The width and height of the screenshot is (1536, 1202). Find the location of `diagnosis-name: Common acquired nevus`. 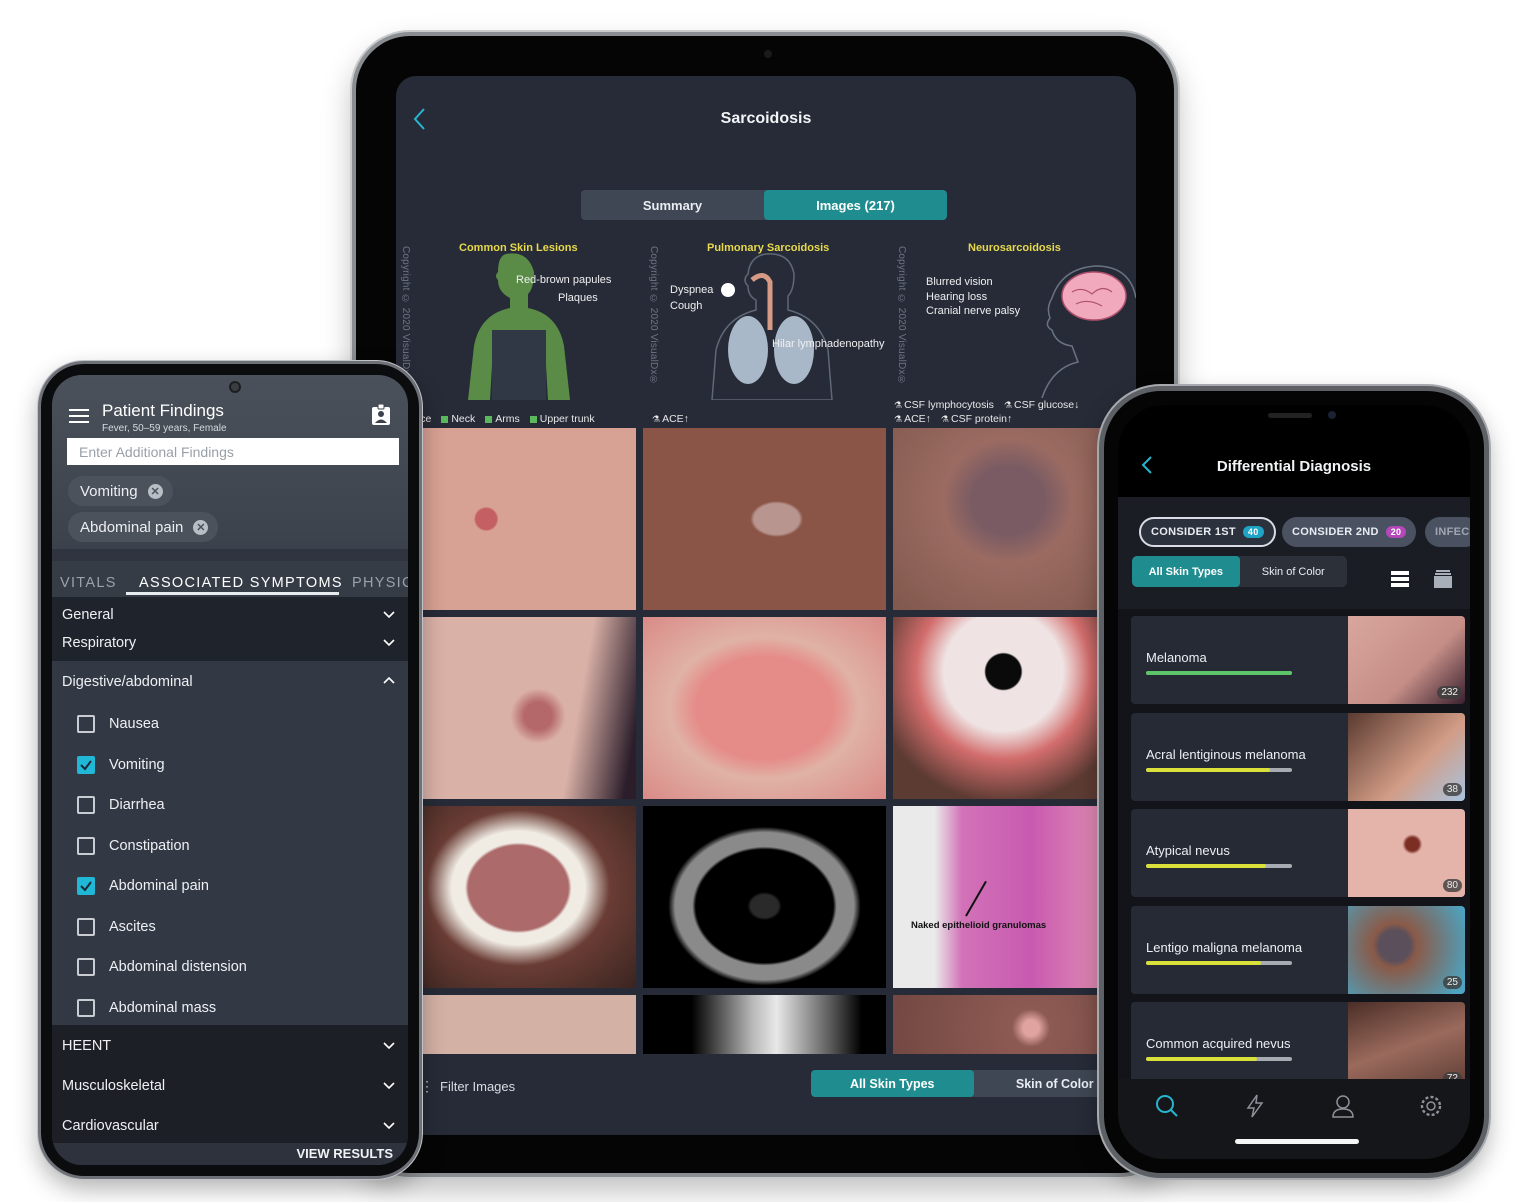

diagnosis-name: Common acquired nevus is located at coordinates (1218, 1043).